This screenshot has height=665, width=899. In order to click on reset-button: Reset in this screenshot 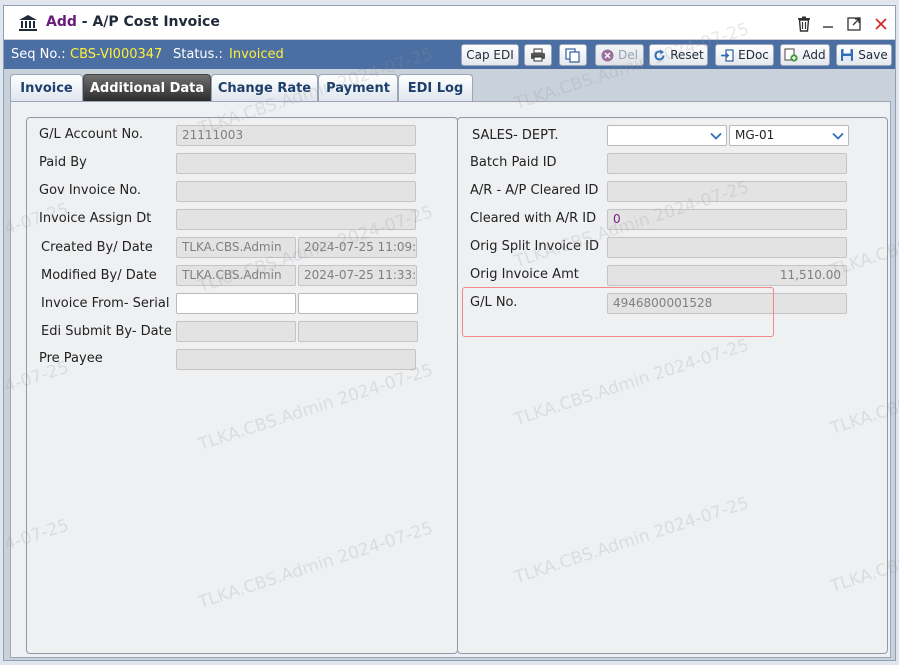, I will do `click(678, 55)`.